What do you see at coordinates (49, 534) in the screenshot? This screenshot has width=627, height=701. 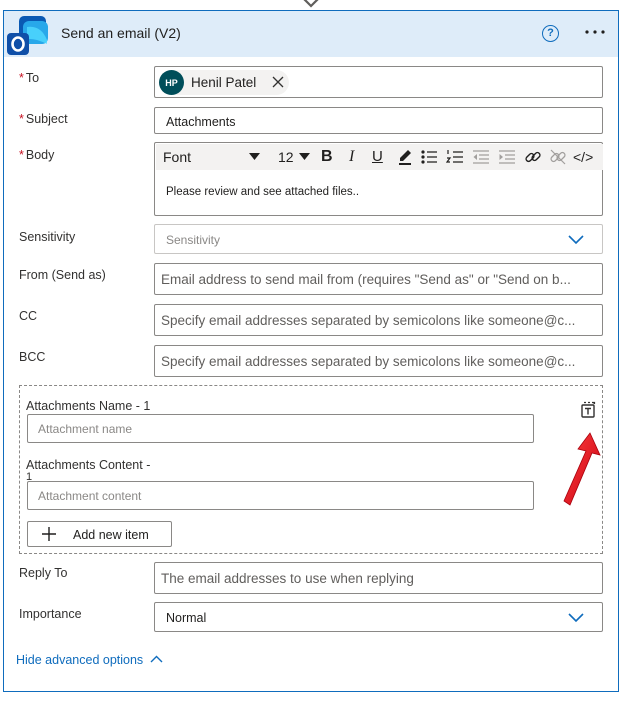 I see `plus-icon` at bounding box center [49, 534].